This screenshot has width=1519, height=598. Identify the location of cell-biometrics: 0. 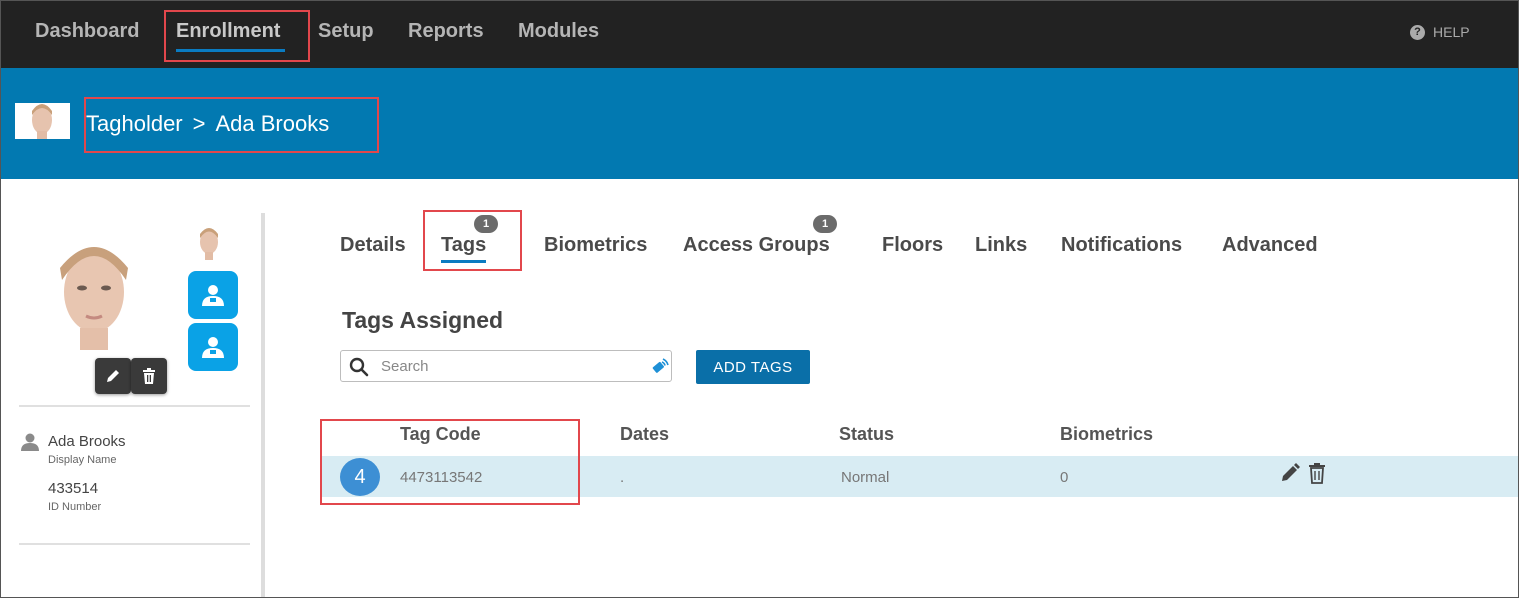
(1064, 477).